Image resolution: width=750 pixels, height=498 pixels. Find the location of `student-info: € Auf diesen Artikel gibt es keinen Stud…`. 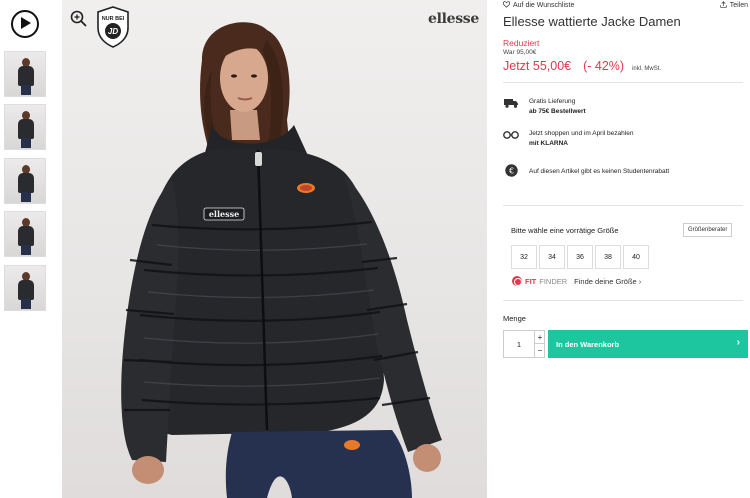

student-info: € Auf diesen Artikel gibt es keinen Stud… is located at coordinates (586, 170).